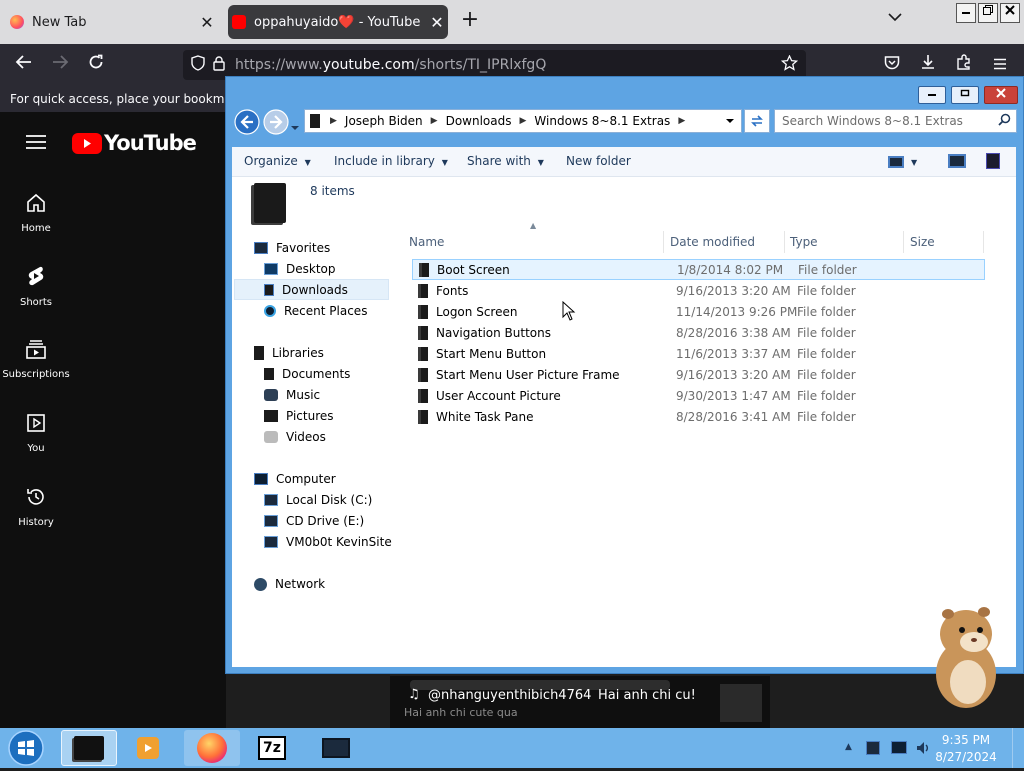 Image resolution: width=1024 pixels, height=771 pixels. I want to click on tab-title: New Tab, so click(59, 22).